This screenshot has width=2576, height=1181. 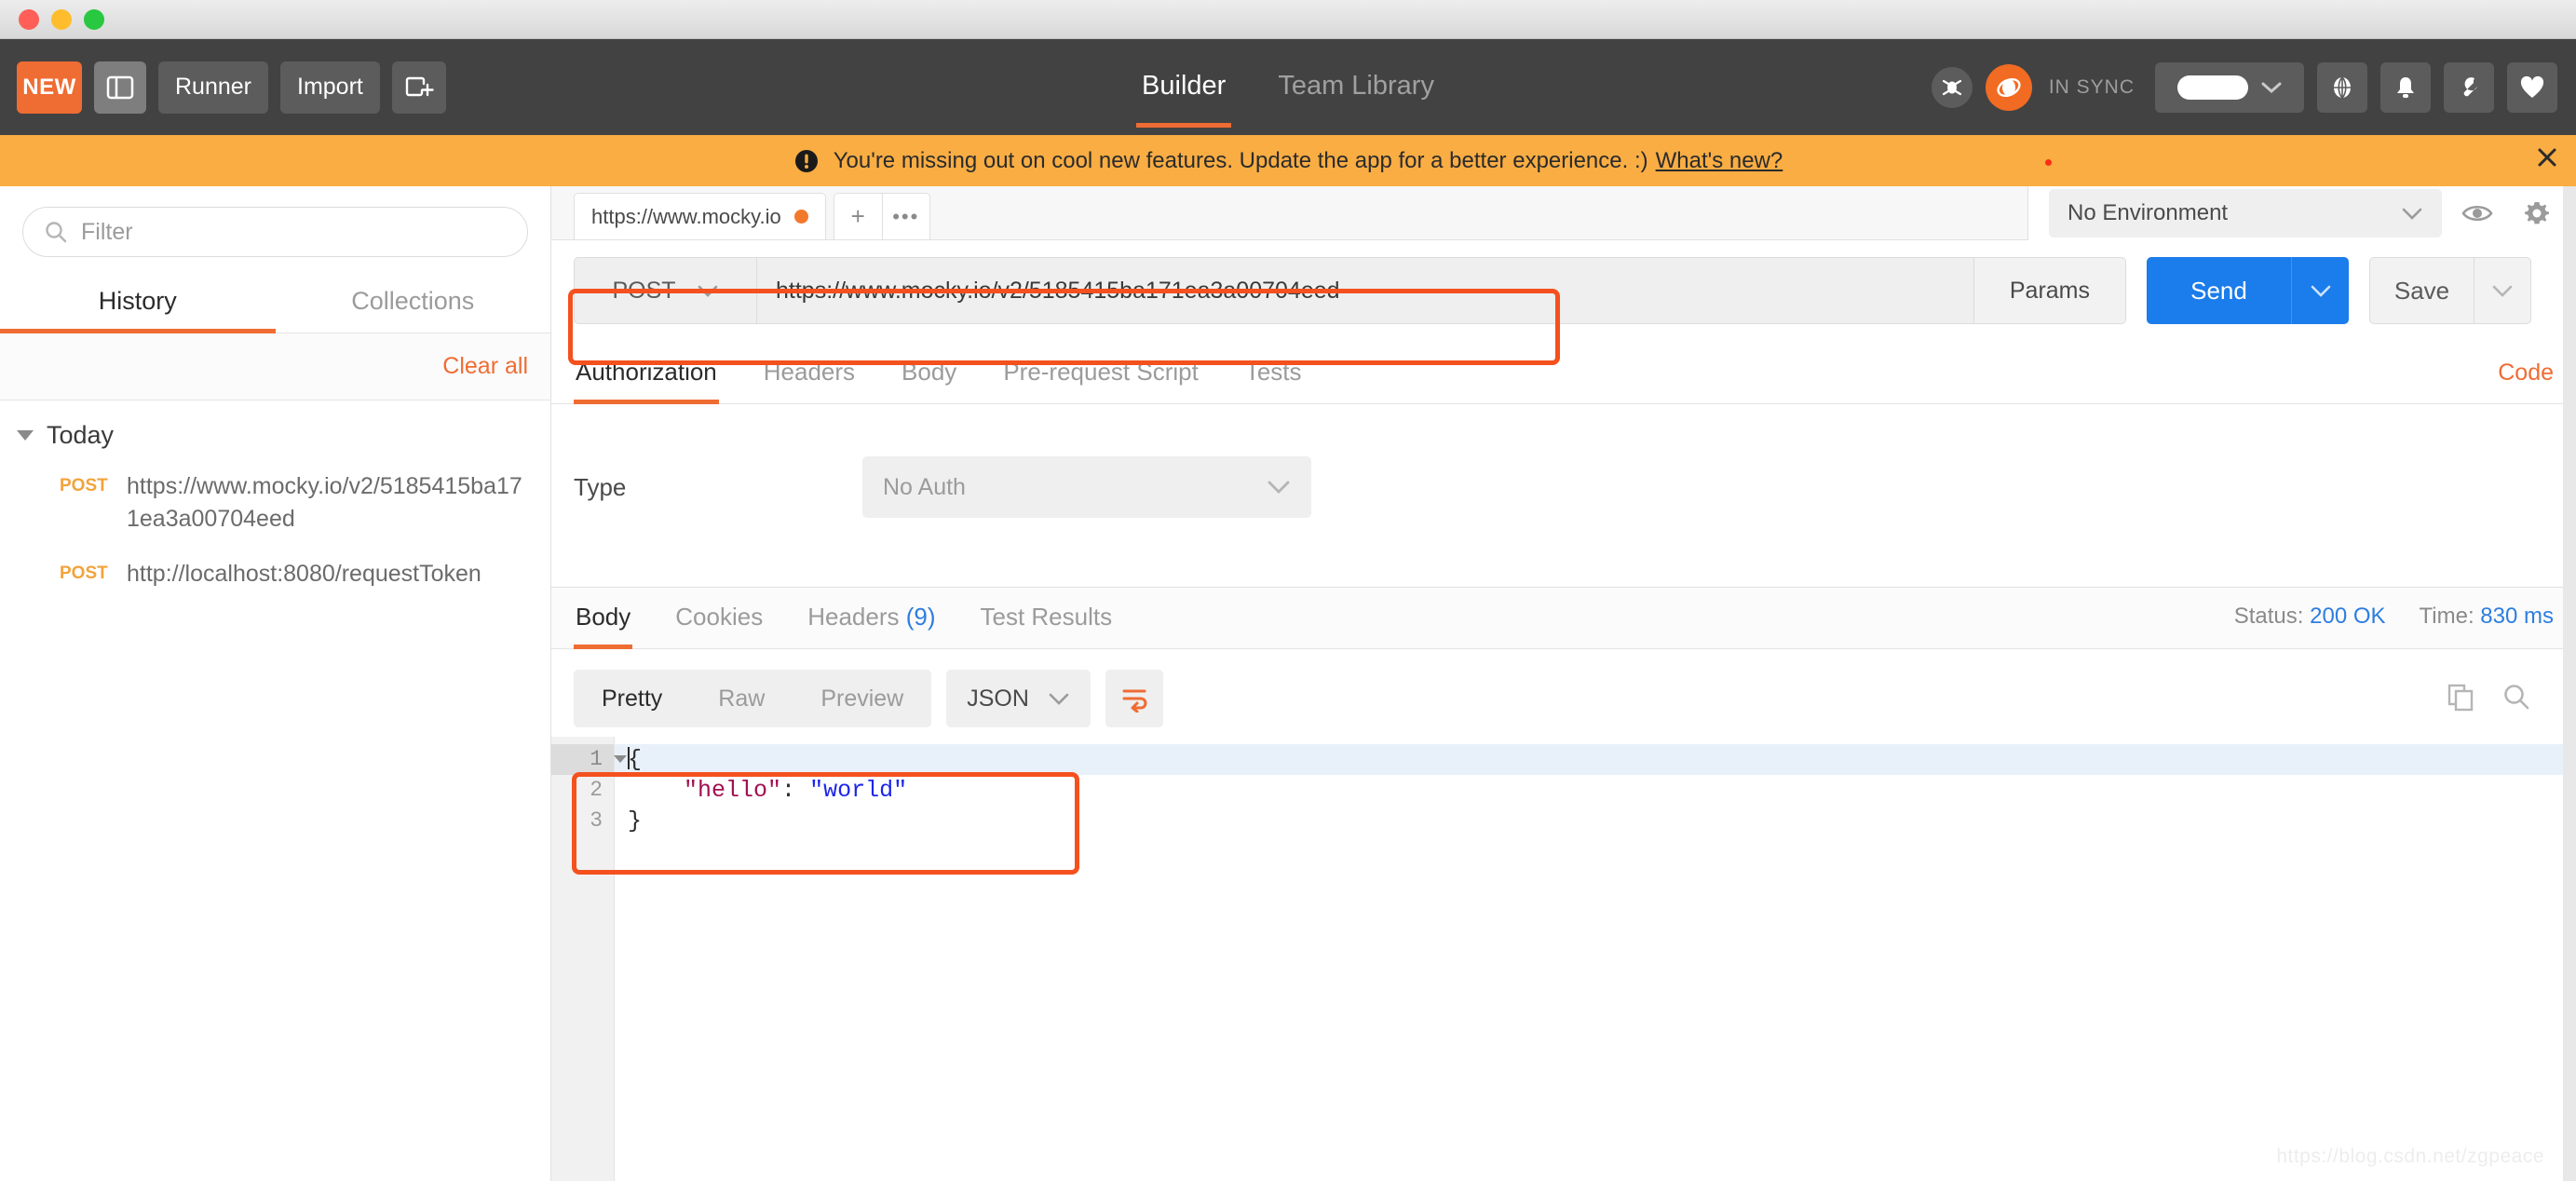 I want to click on response-tab-test-results: Test Results, so click(x=1047, y=618).